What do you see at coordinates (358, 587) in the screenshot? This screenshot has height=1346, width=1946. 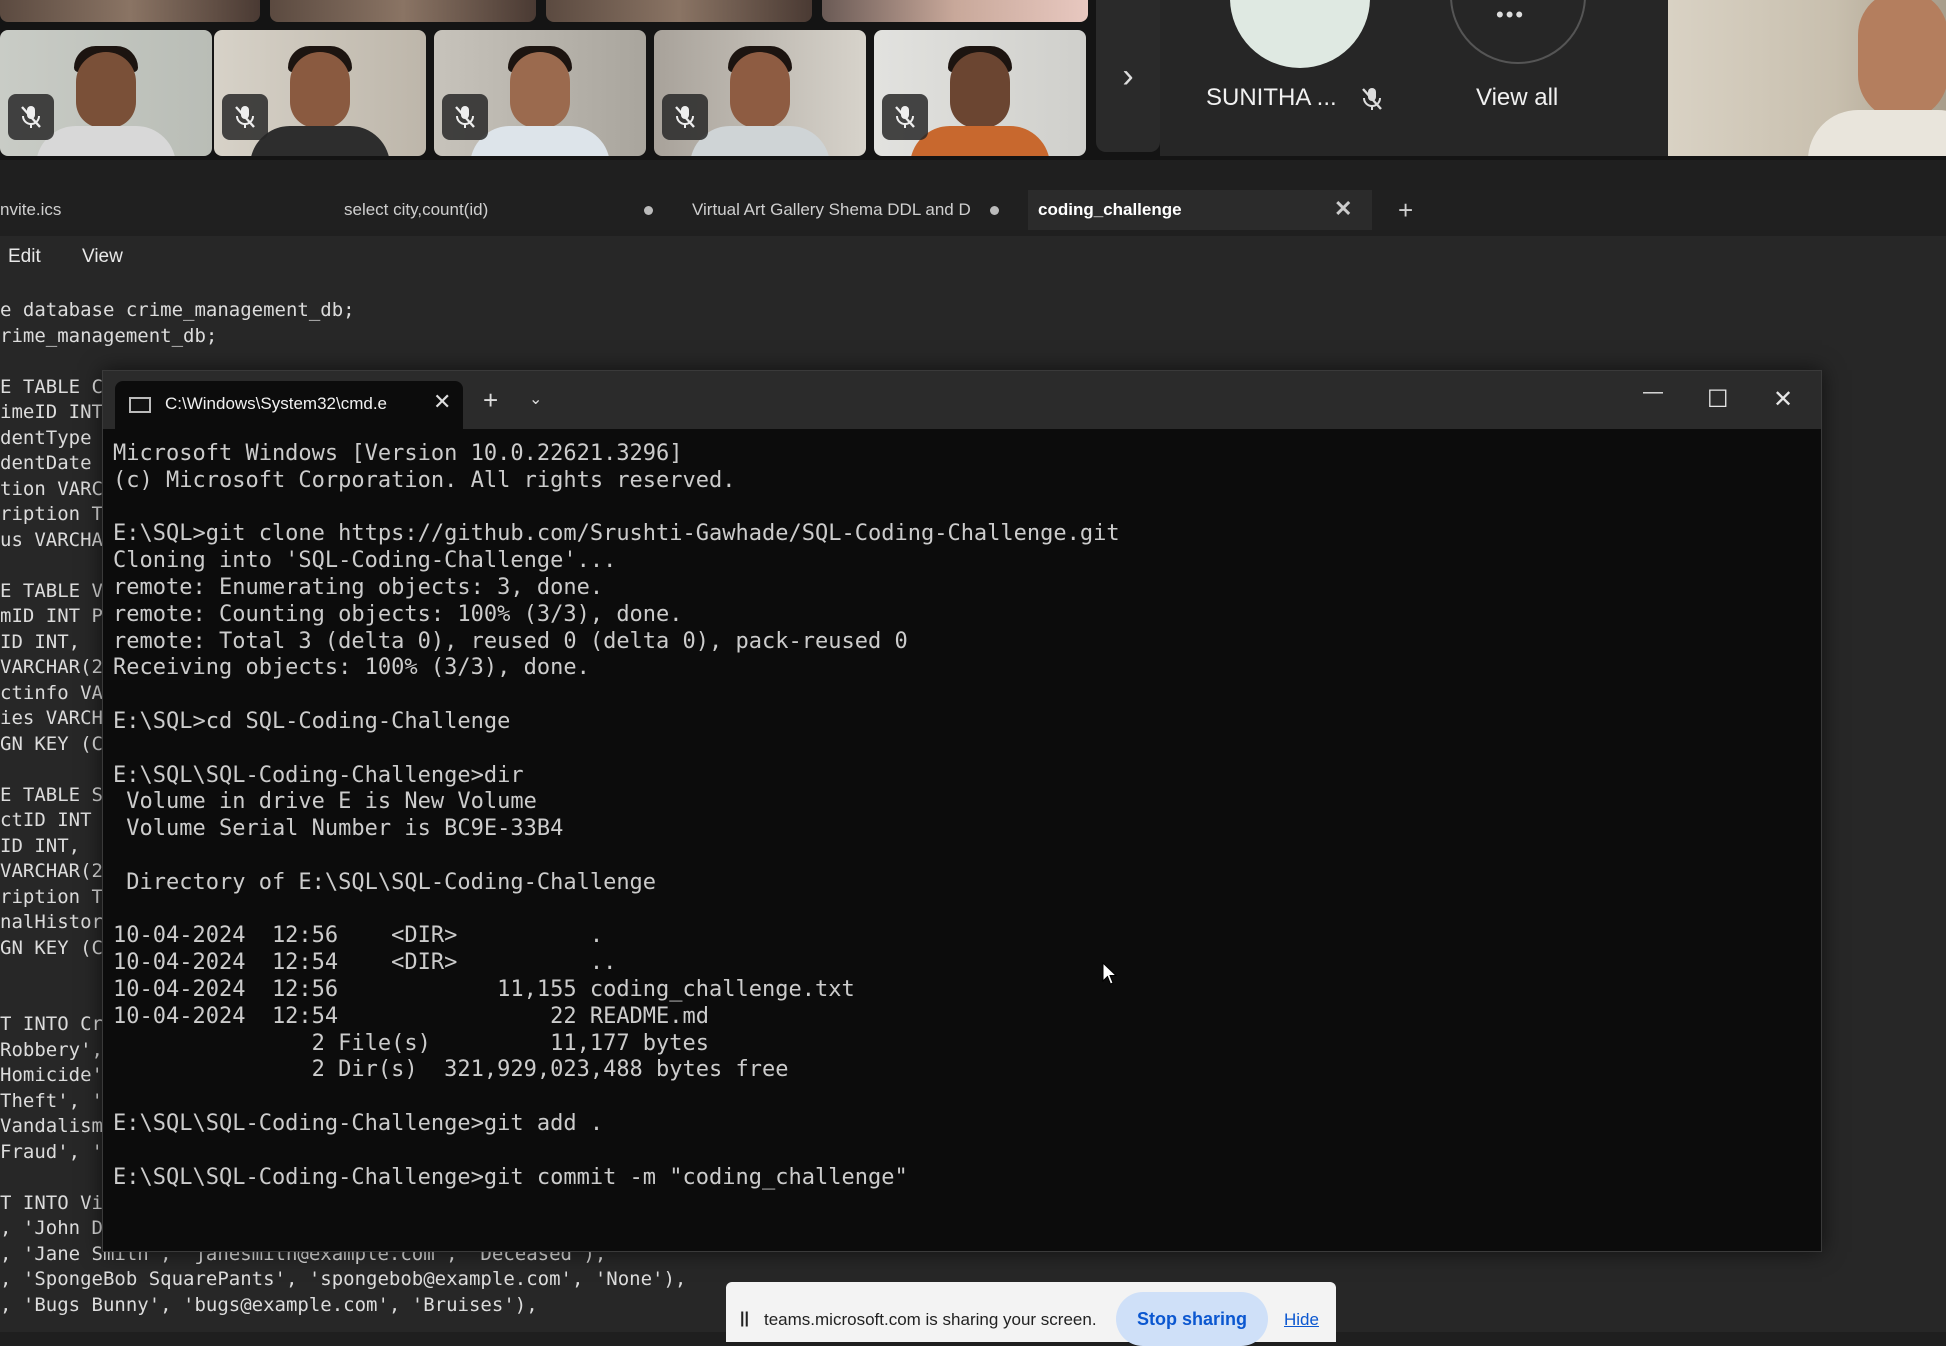 I see `terminal-line: remote: Enumerating objects: 3, done.` at bounding box center [358, 587].